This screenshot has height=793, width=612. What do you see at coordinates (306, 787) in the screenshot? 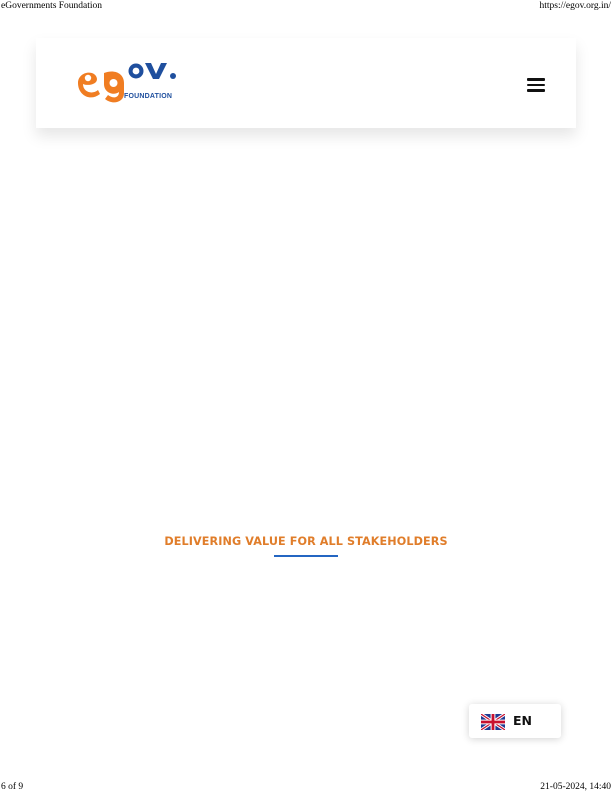
I see `print-footer: 6 of 9 21-05-2024, 14:40` at bounding box center [306, 787].